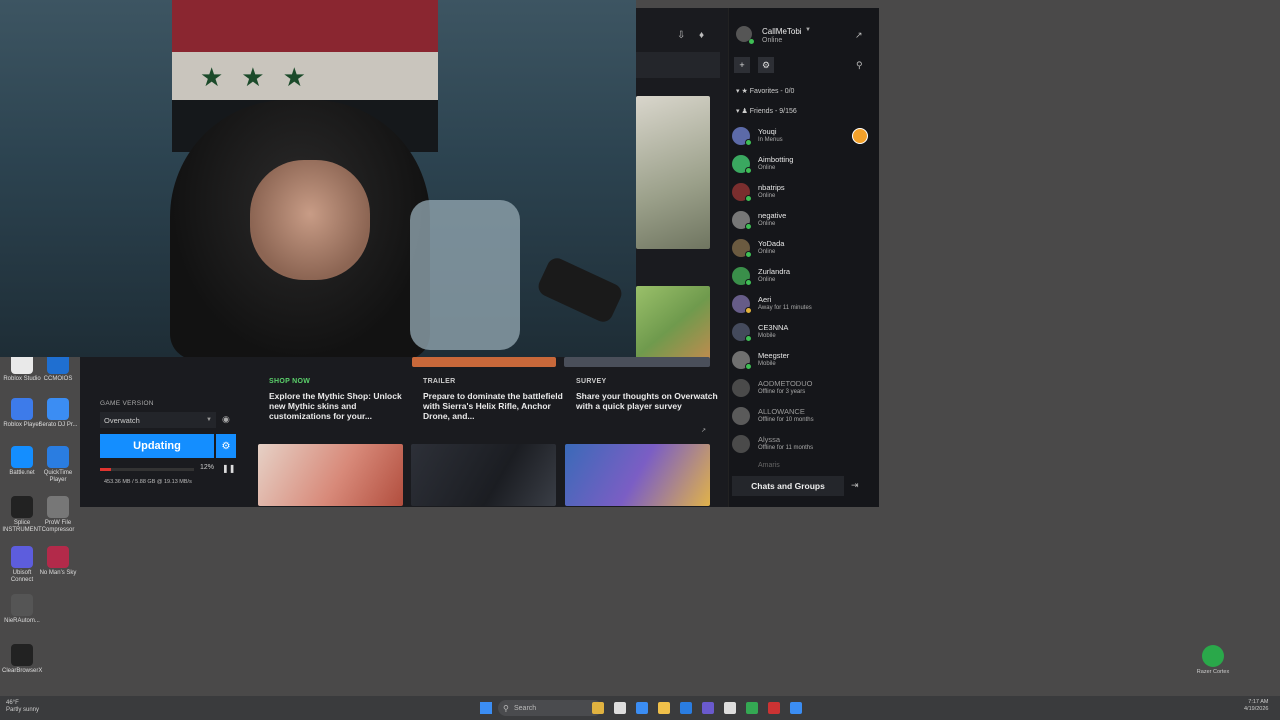 The image size is (1280, 720). I want to click on friend-row: Alyssa Offline for 11 months, so click(797, 446).